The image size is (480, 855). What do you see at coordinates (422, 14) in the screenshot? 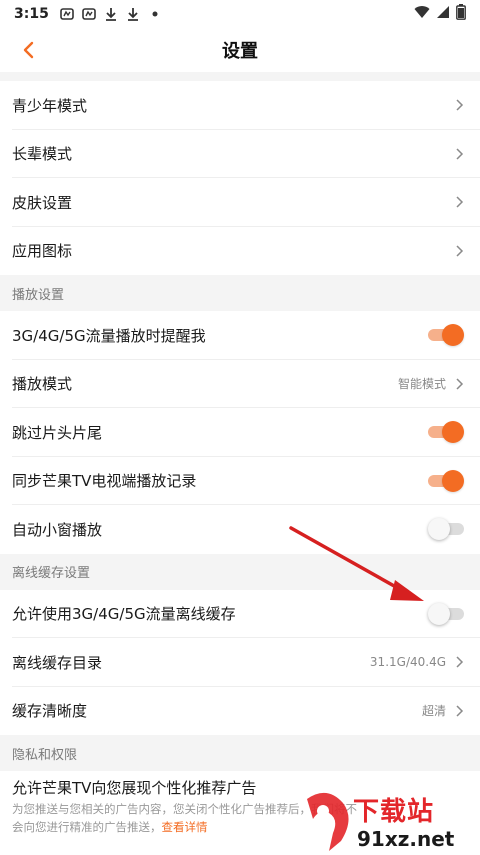
I see `wifi-icon` at bounding box center [422, 14].